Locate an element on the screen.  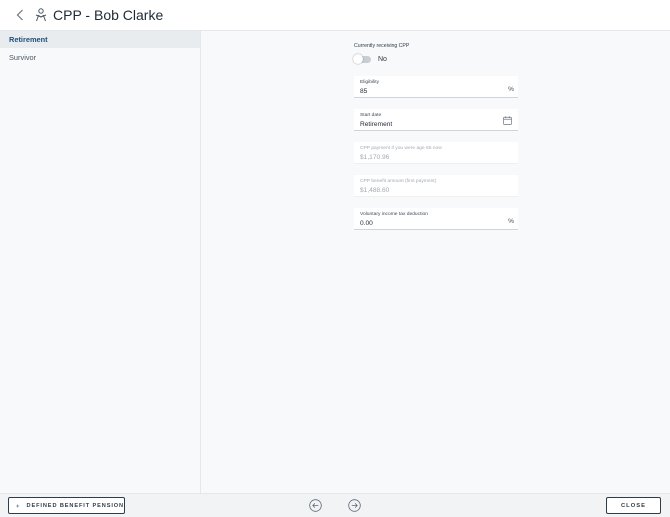
receiving-cpp-label: Currently receiving CPP is located at coordinates (382, 46).